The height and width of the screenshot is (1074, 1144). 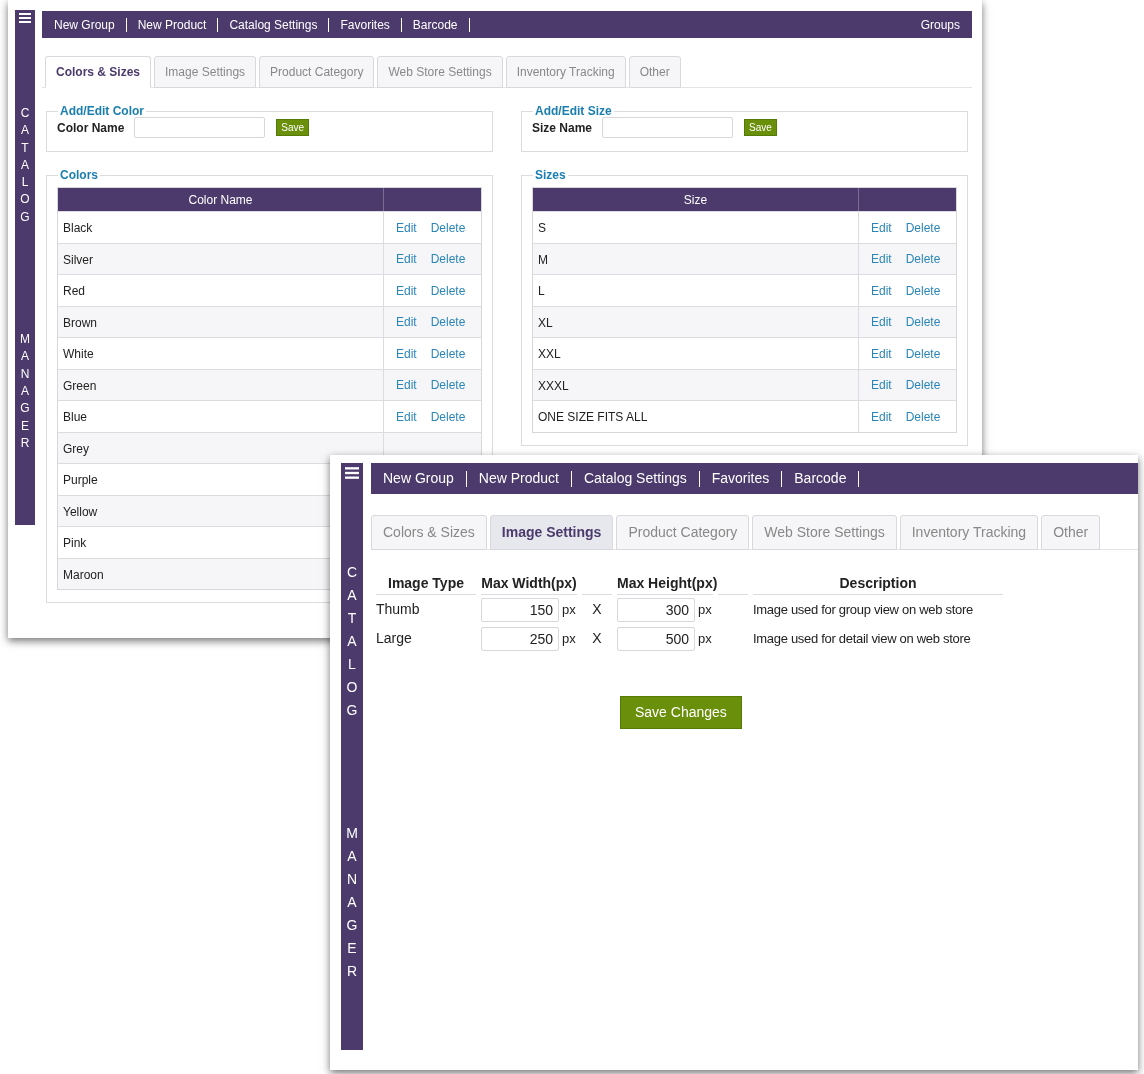 What do you see at coordinates (863, 609) in the screenshot?
I see `table-cell-text: Image used for group view on web store` at bounding box center [863, 609].